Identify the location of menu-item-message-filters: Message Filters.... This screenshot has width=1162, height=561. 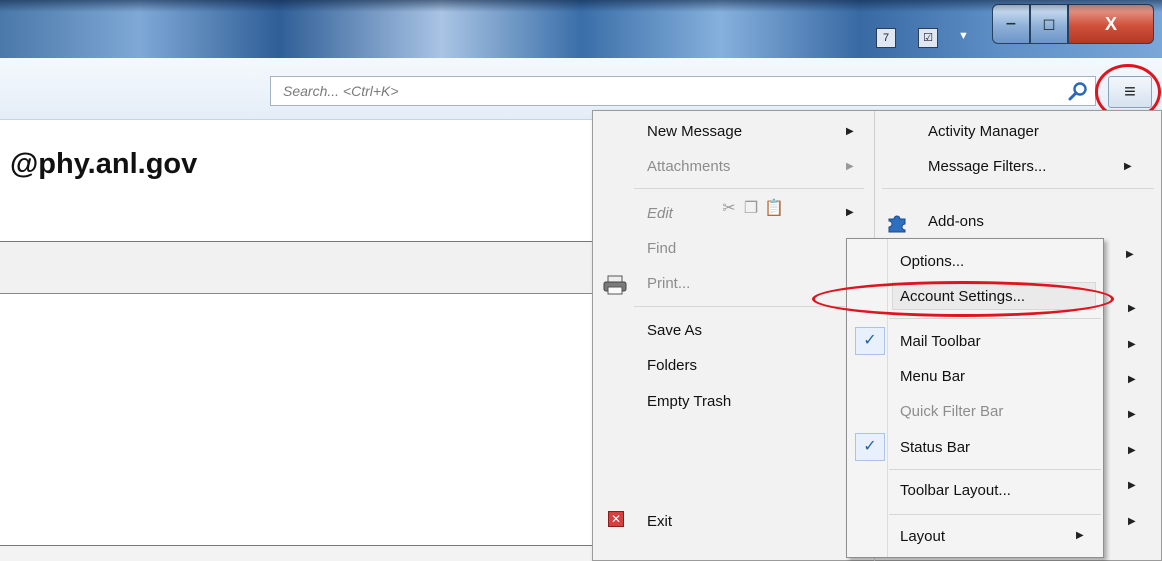
(987, 166).